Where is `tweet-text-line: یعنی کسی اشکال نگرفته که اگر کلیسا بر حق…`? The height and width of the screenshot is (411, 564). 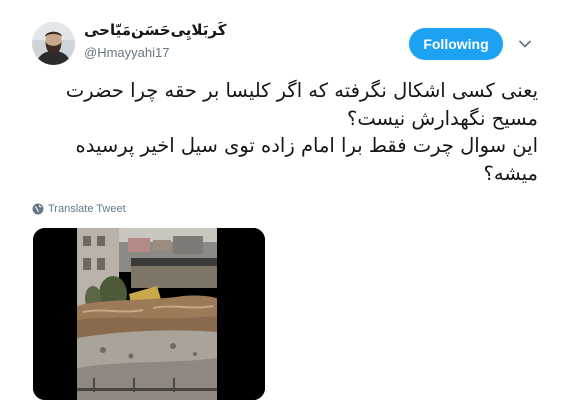 tweet-text-line: یعنی کسی اشکال نگرفته که اگر کلیسا بر حق… is located at coordinates (301, 90).